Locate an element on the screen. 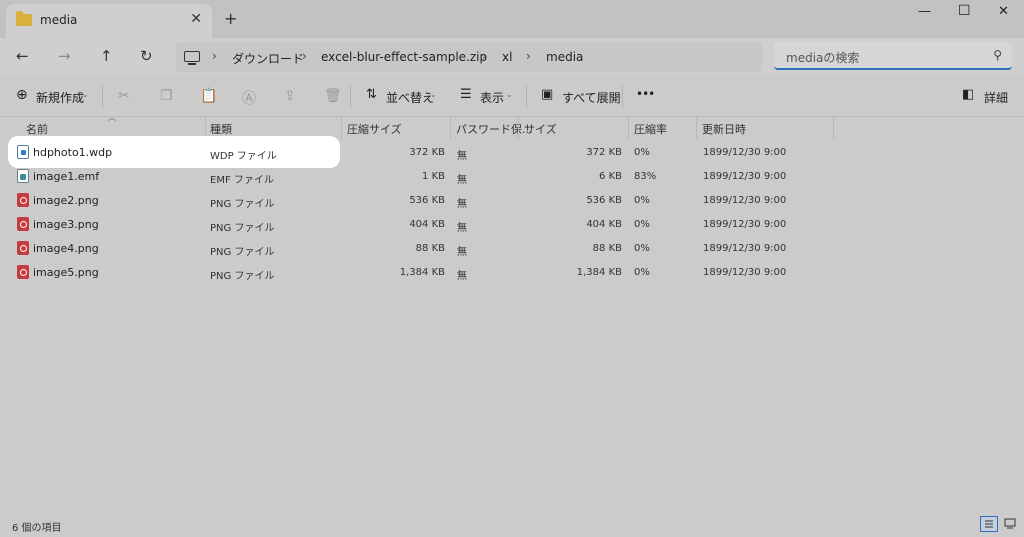 The width and height of the screenshot is (1024, 537). title-bar: media ✕ + — ☐ ✕ is located at coordinates (512, 19).